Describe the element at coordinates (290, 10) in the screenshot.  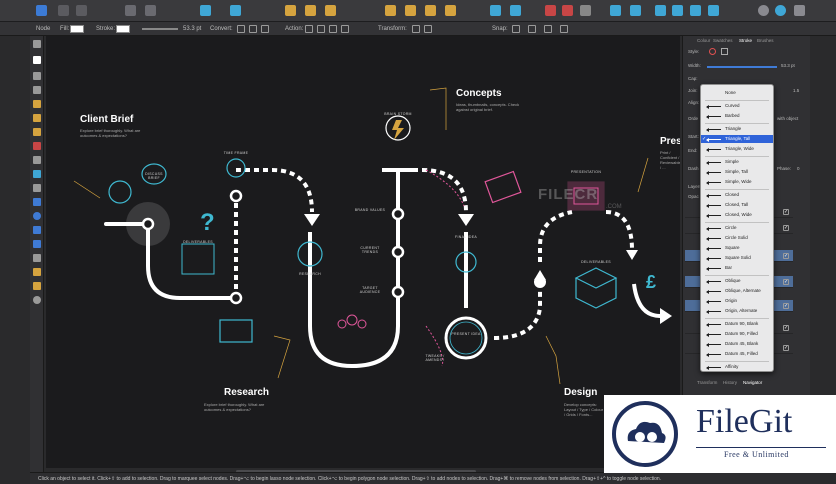
I see `insert-before-icon` at that location.